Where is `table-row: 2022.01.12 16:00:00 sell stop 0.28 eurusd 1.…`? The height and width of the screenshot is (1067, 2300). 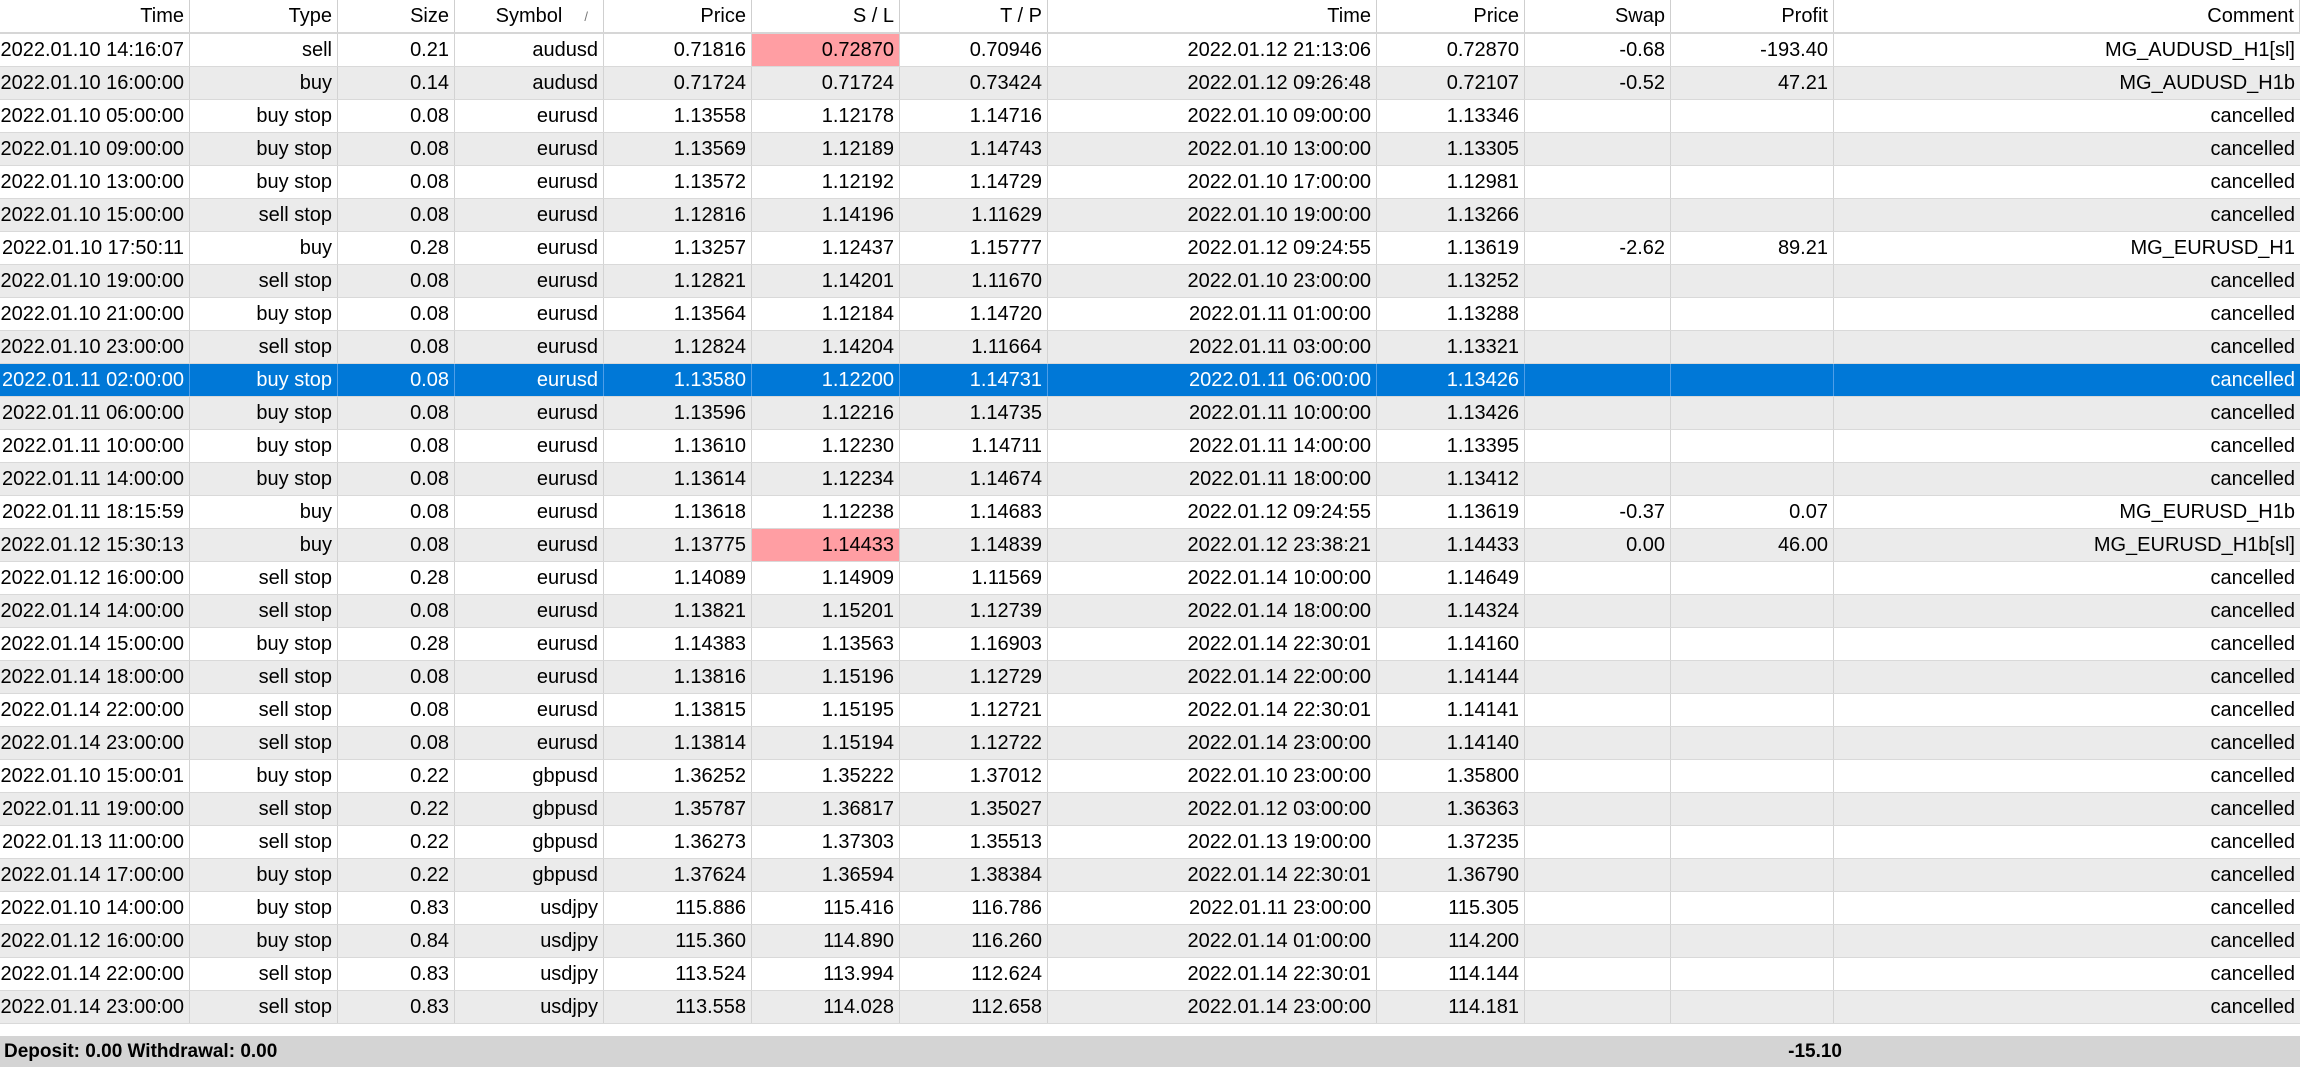 table-row: 2022.01.12 16:00:00 sell stop 0.28 eurusd 1.… is located at coordinates (1150, 578).